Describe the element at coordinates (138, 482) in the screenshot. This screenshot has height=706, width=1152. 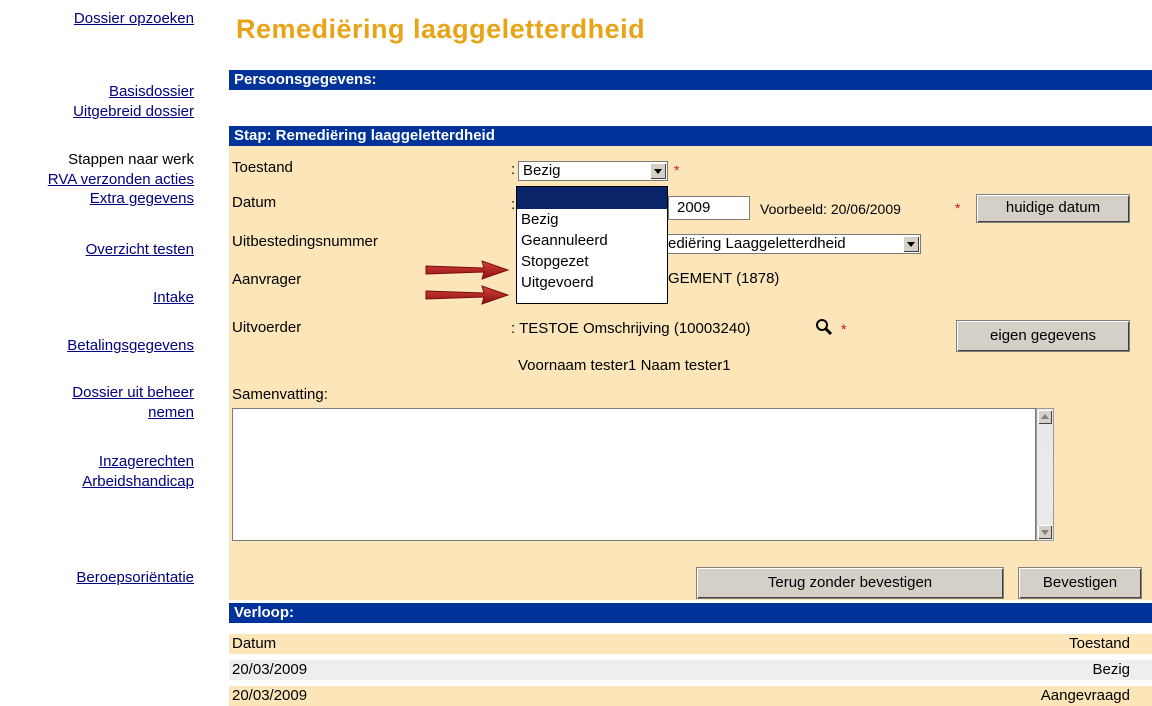
I see `link-arbeidshandicap: Arbeidshandicap` at that location.